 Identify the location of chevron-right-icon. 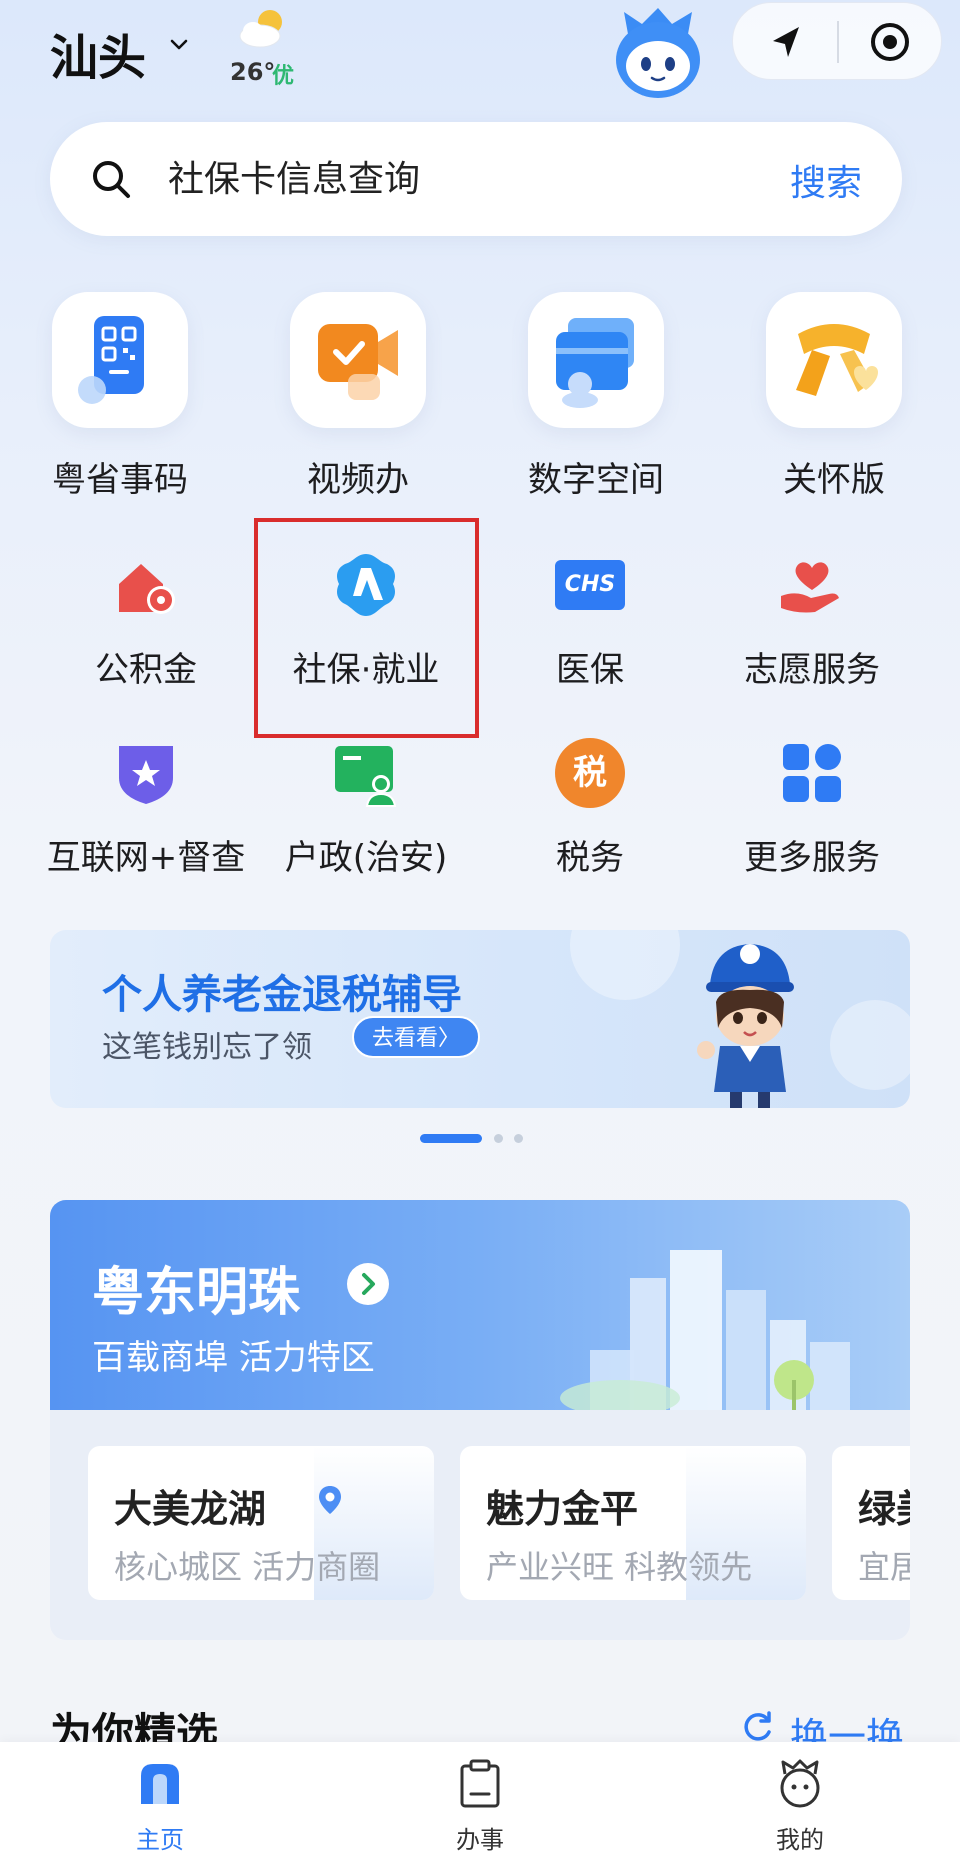
(368, 1284).